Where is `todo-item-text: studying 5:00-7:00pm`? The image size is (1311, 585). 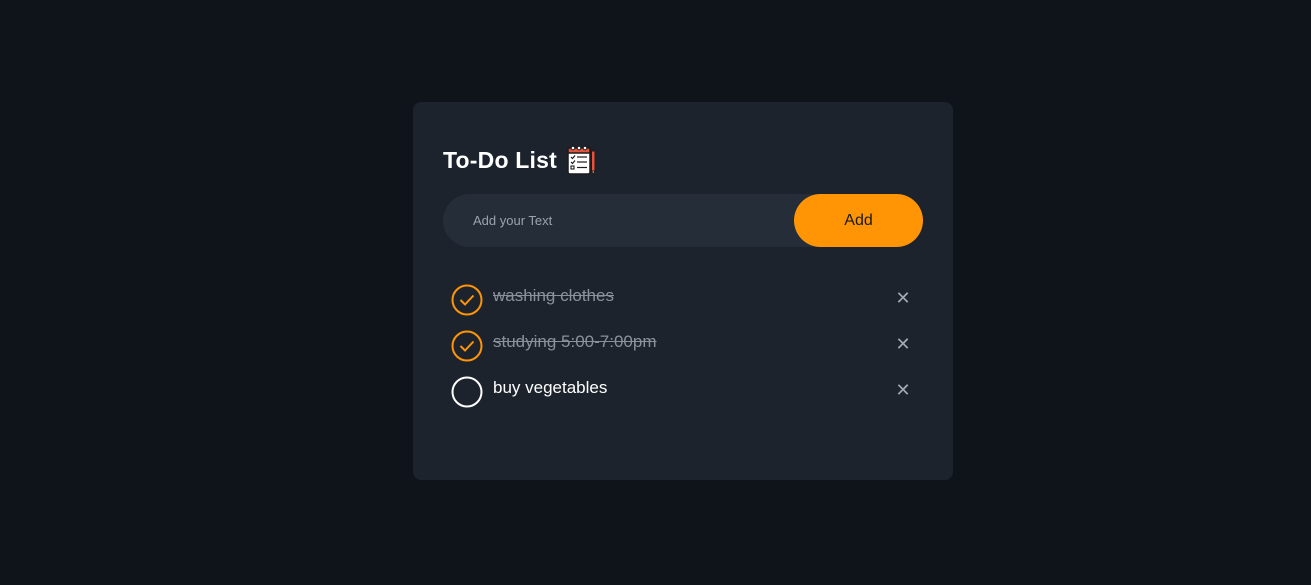 todo-item-text: studying 5:00-7:00pm is located at coordinates (575, 341).